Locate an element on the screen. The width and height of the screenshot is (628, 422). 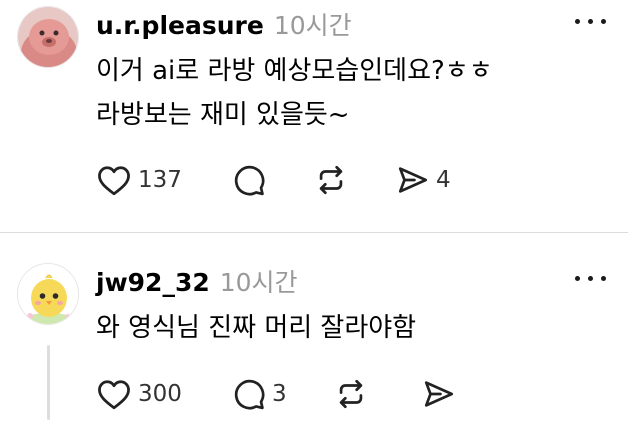
comment-text-line-1: 와 영식님 진짜 머리 잘라야함 is located at coordinates (256, 328).